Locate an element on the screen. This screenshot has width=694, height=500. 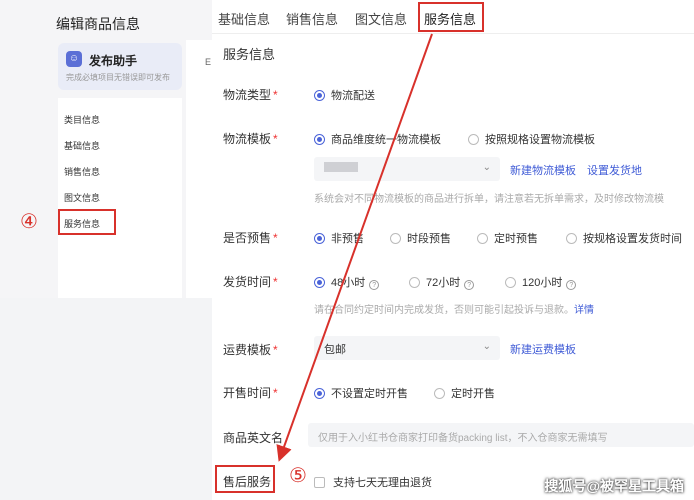
tab-basic: 基础信息 is located at coordinates (244, 18).